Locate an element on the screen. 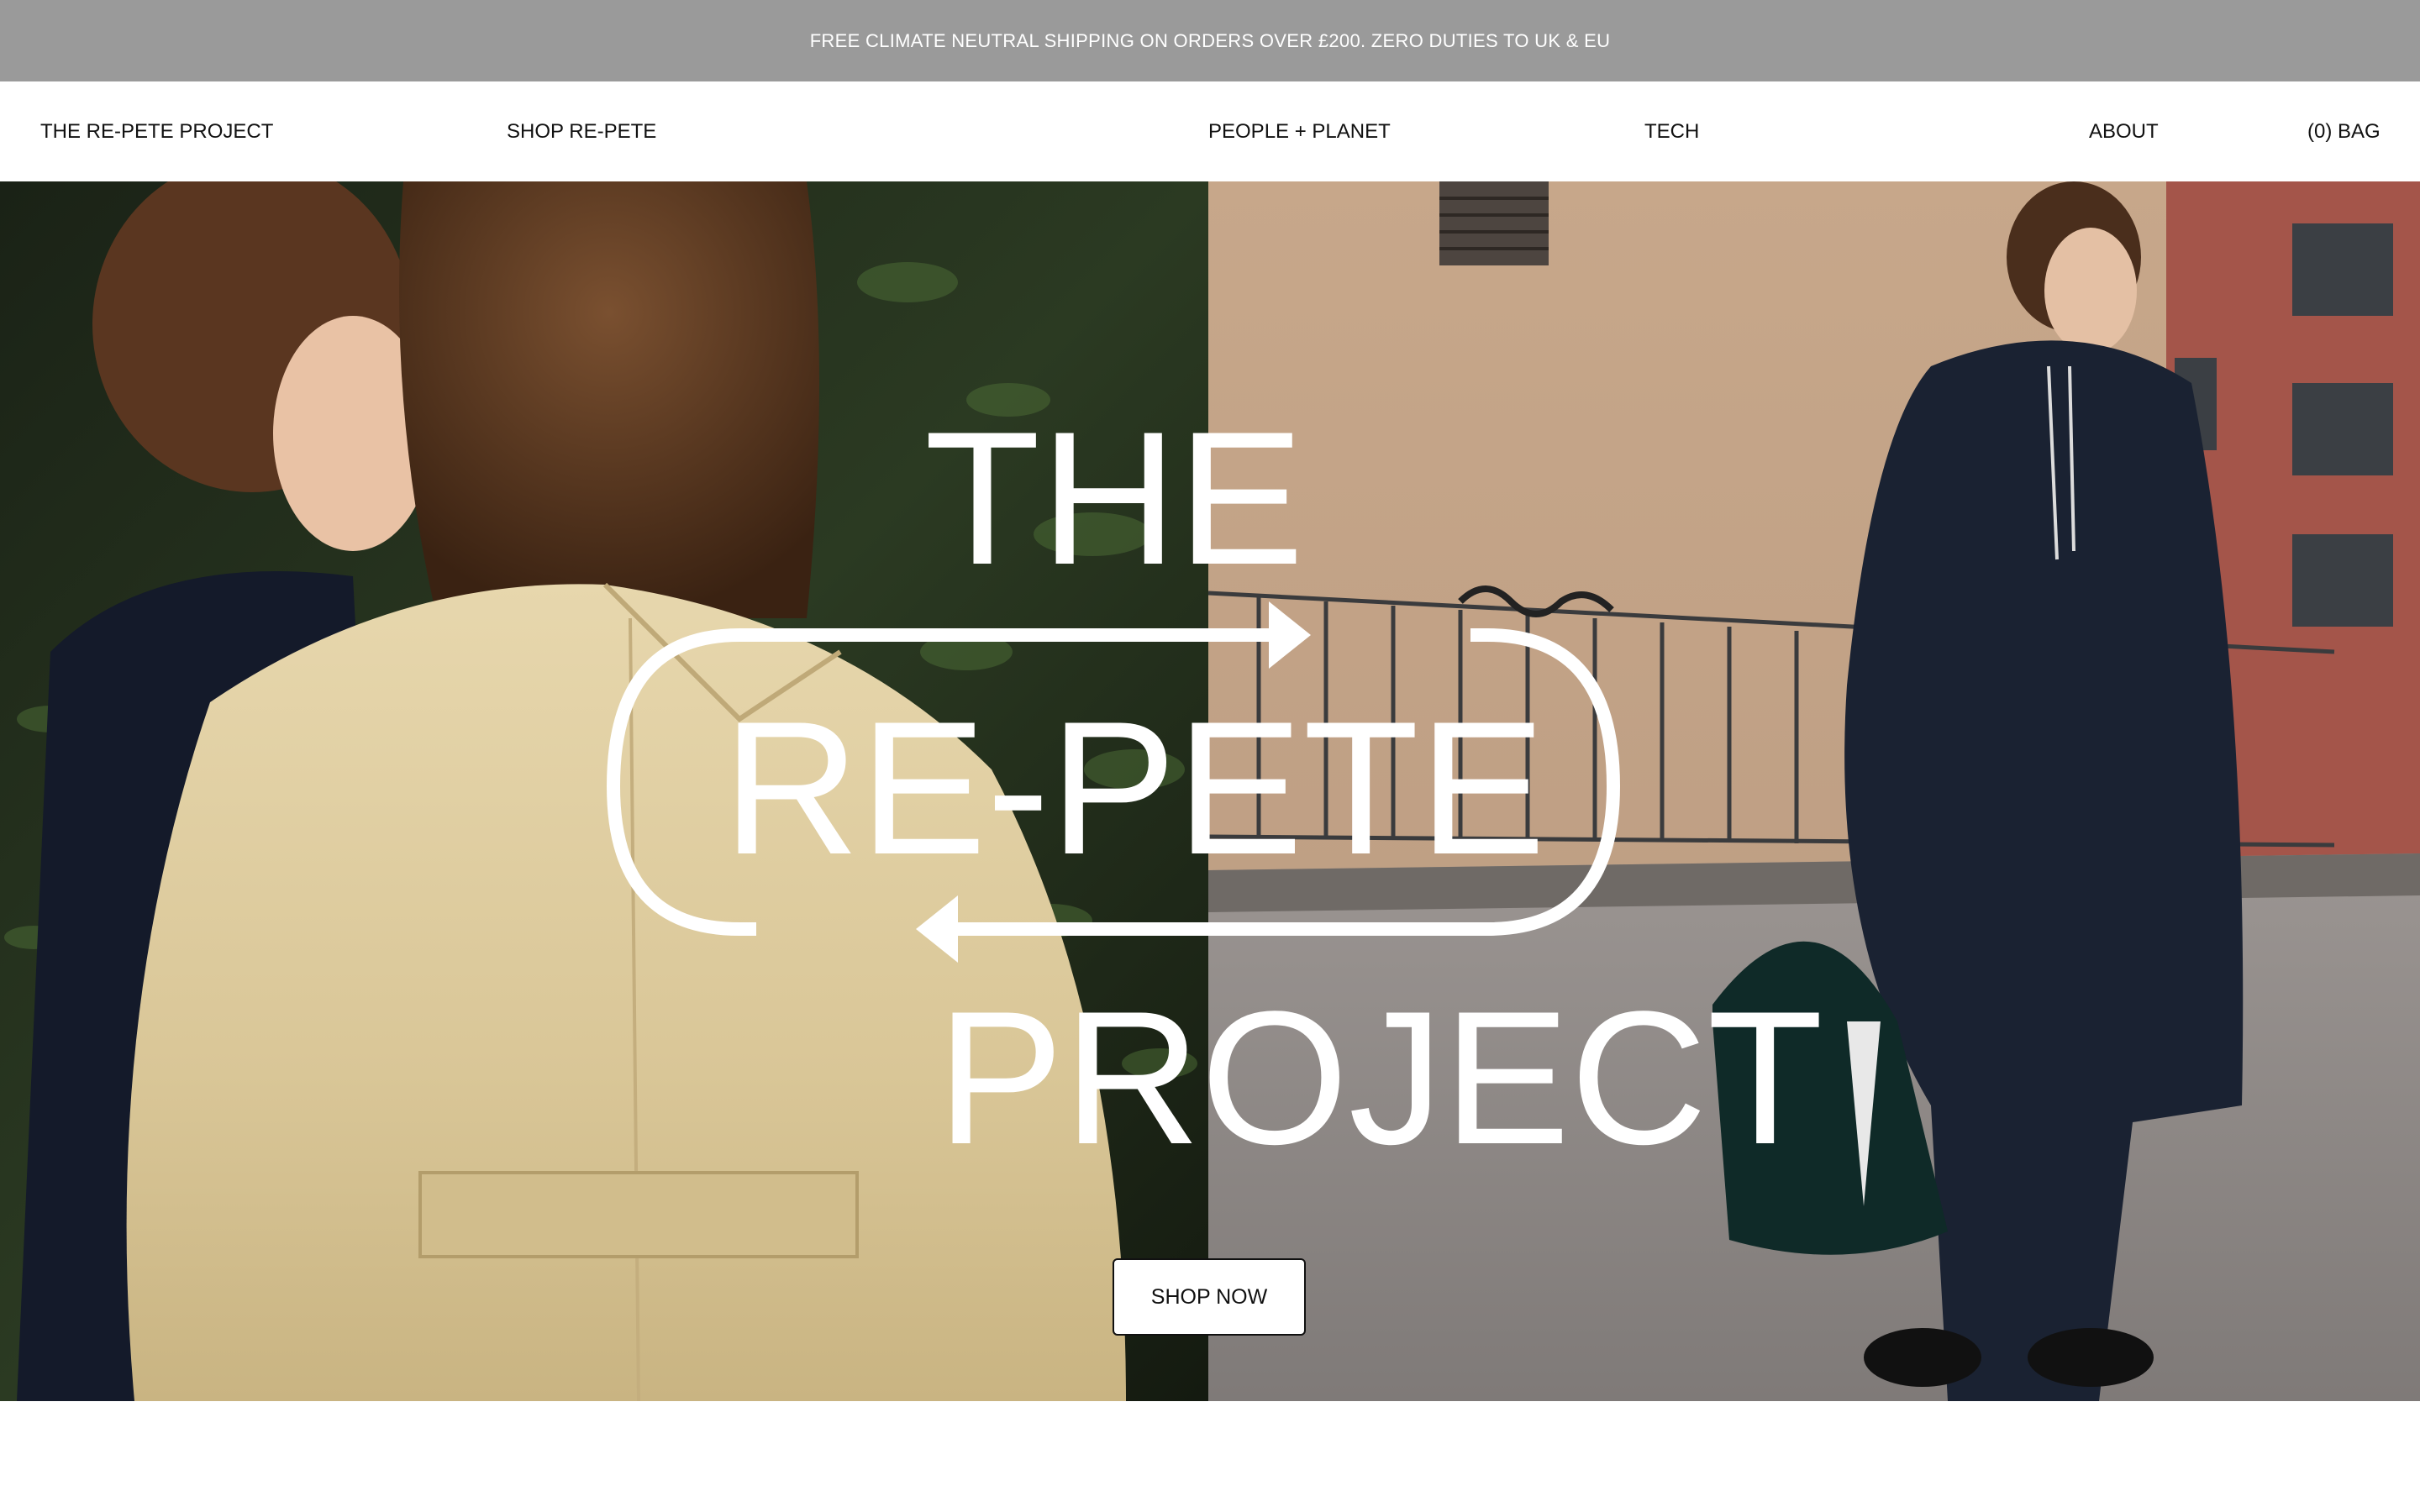  nav-item-shop-re-pete: SHOP RE-PETE is located at coordinates (582, 131).